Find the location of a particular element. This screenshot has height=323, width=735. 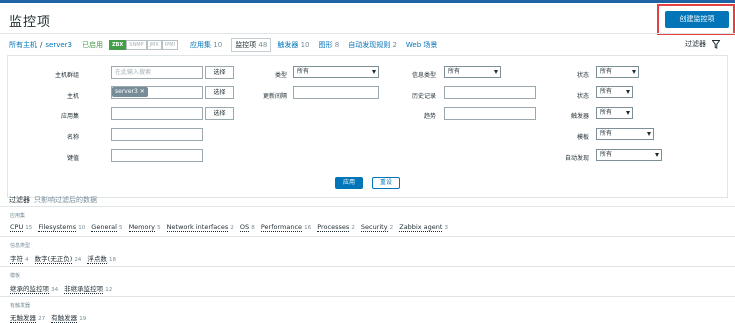

subfilter-count: 4 is located at coordinates (27, 260).